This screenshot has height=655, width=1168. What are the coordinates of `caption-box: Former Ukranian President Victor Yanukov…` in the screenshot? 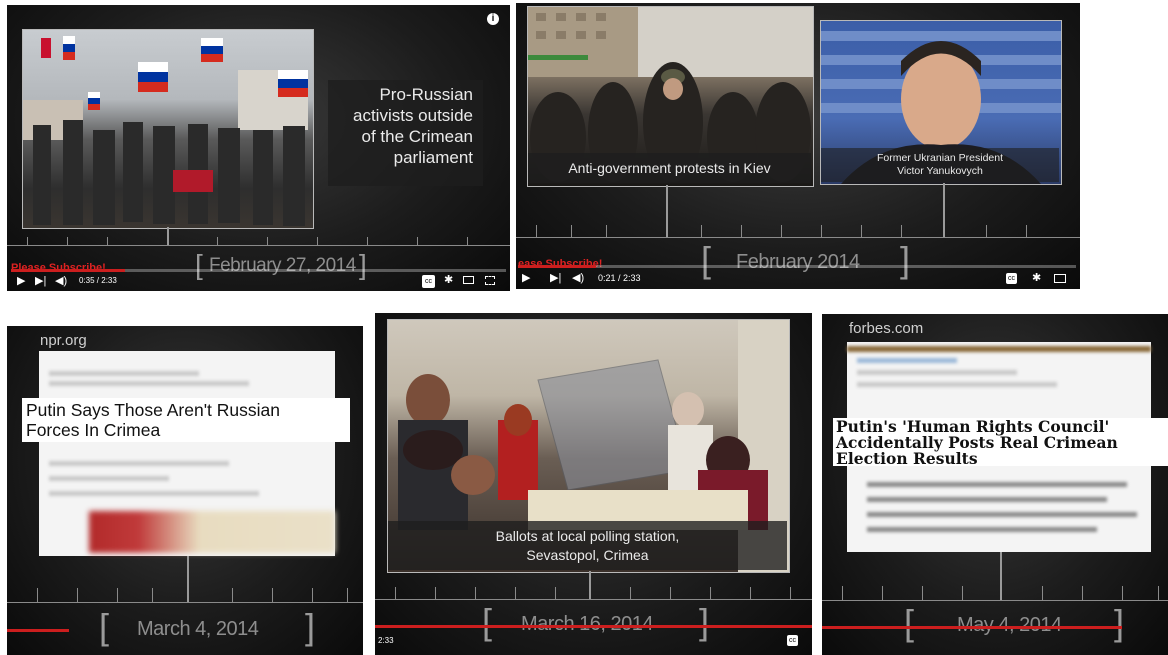 It's located at (940, 165).